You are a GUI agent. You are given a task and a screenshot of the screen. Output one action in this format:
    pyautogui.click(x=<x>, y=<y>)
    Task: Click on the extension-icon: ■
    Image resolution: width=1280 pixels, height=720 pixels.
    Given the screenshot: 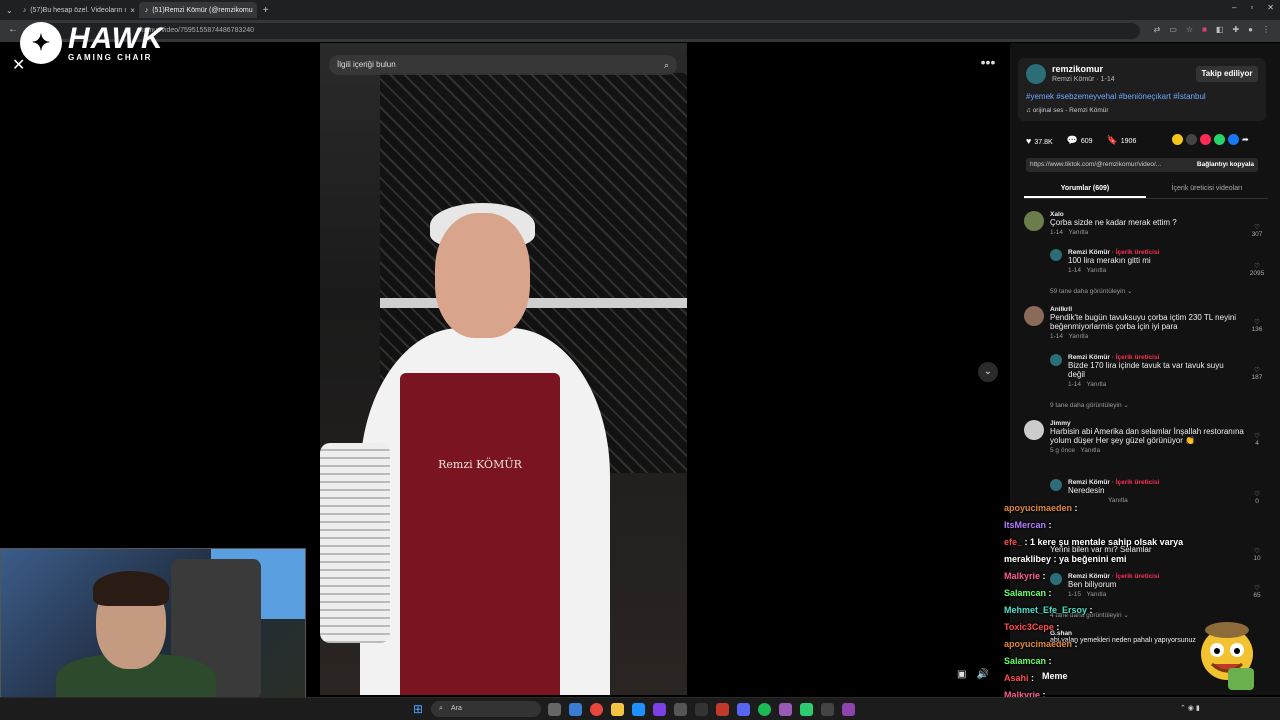 What is the action you would take?
    pyautogui.click(x=1204, y=29)
    